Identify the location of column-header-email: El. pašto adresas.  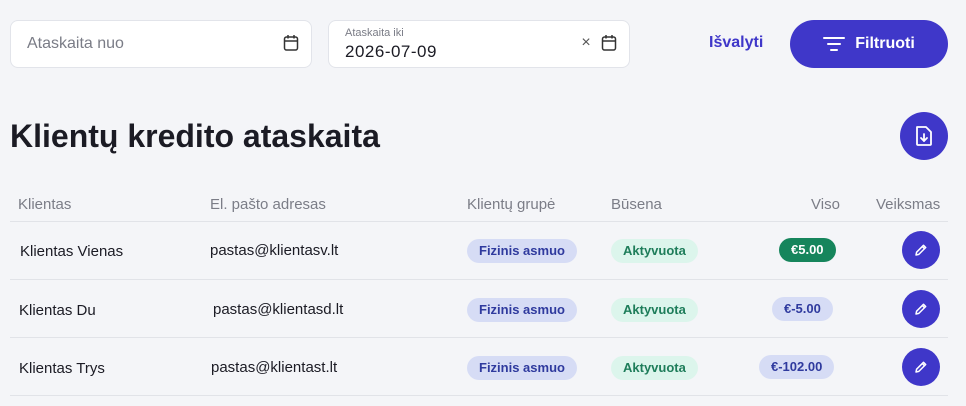
(268, 204).